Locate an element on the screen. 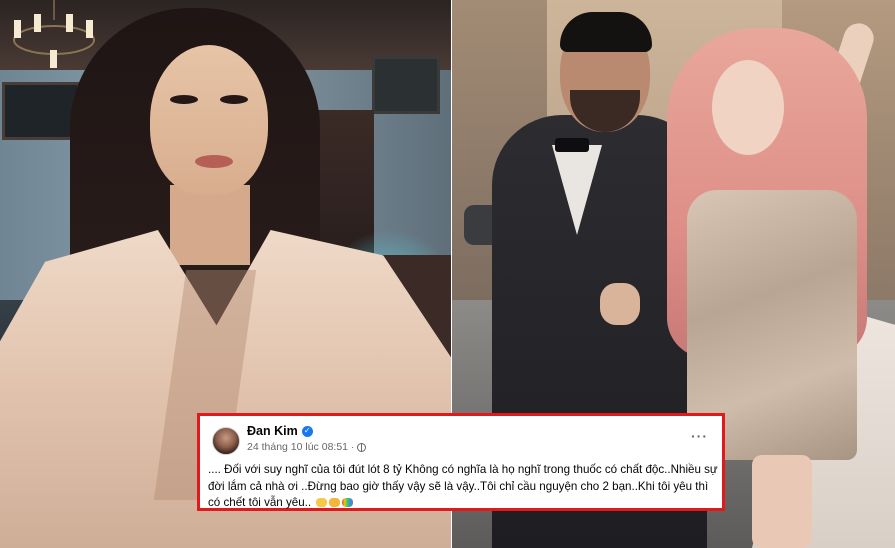 Image resolution: width=895 pixels, height=548 pixels. pray-icon is located at coordinates (335, 503).